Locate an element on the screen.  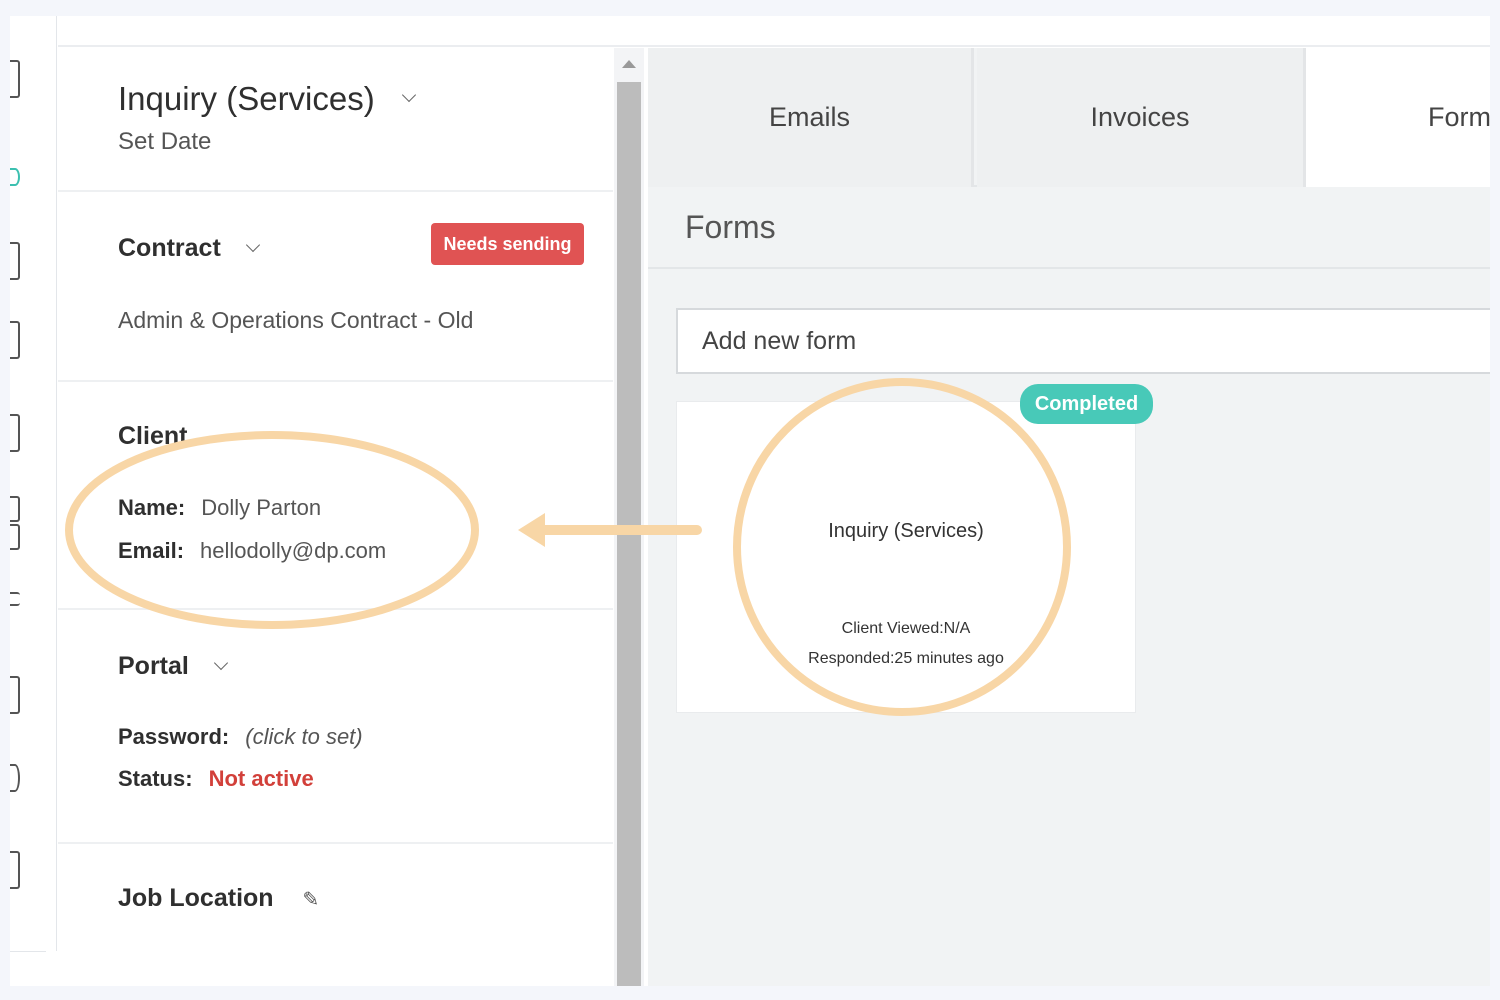
set-date-link: Set Date is located at coordinates (164, 142).